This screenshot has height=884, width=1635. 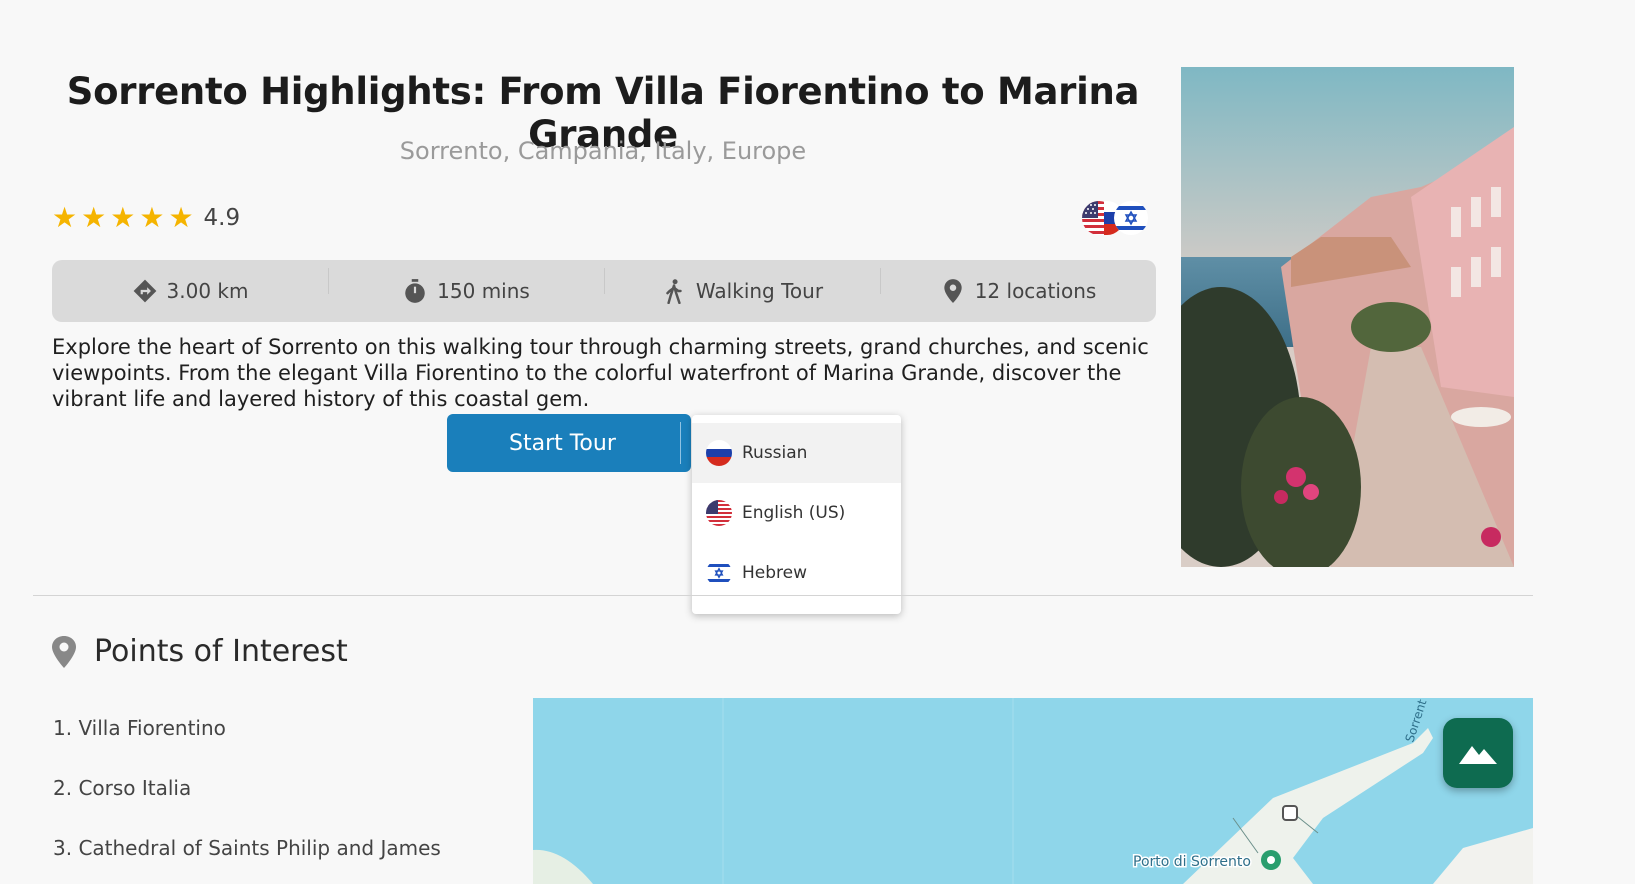 What do you see at coordinates (719, 453) in the screenshot?
I see `russia-flag-icon` at bounding box center [719, 453].